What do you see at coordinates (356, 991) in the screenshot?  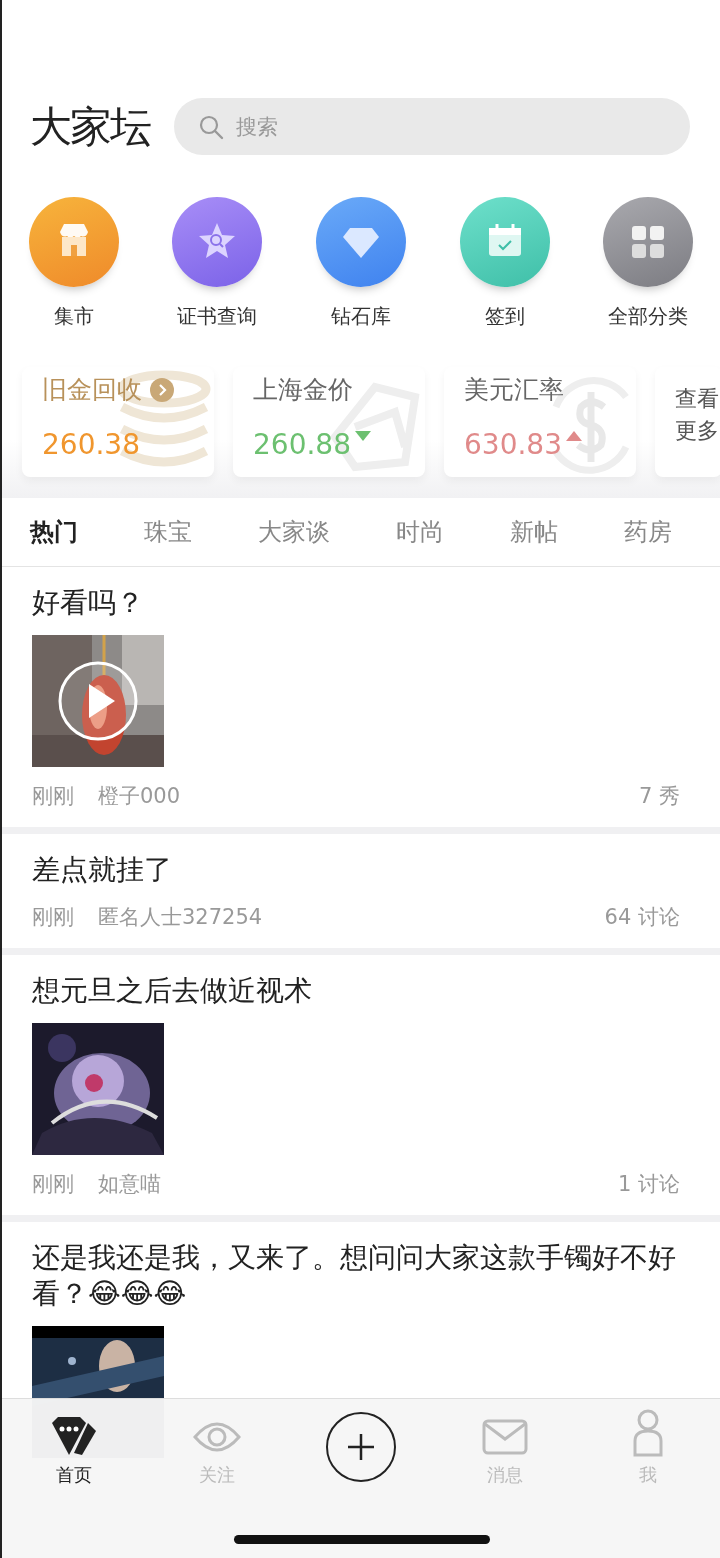 I see `post-title: 想元旦之后去做近视术` at bounding box center [356, 991].